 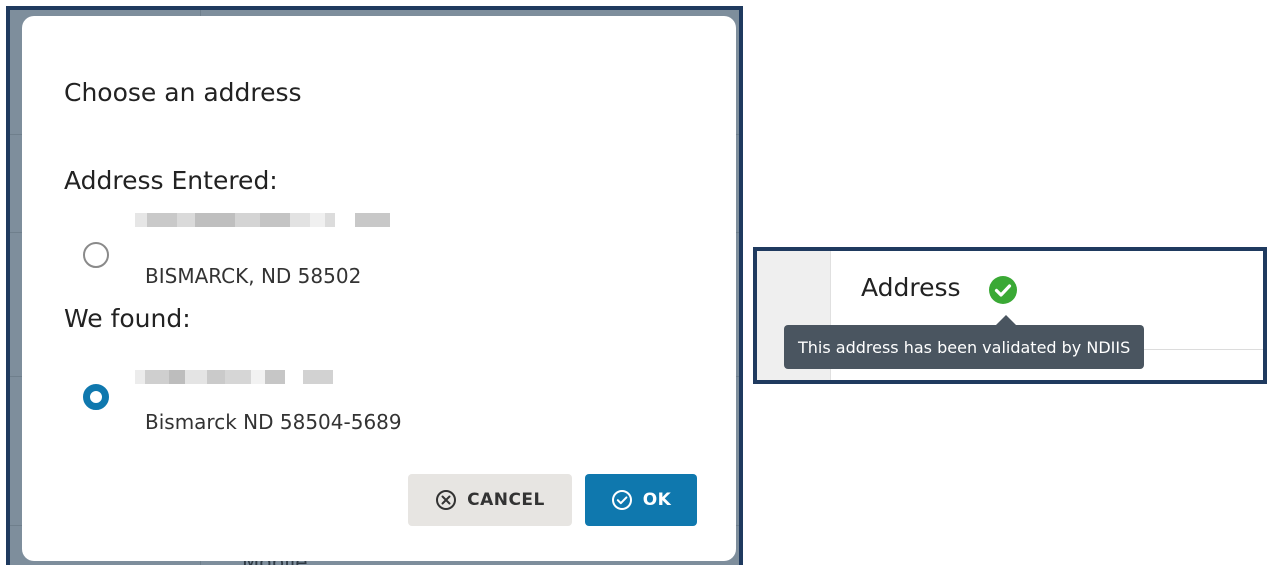 What do you see at coordinates (273, 422) in the screenshot?
I see `we-found-city-line: Bismarck ND 58504-5689` at bounding box center [273, 422].